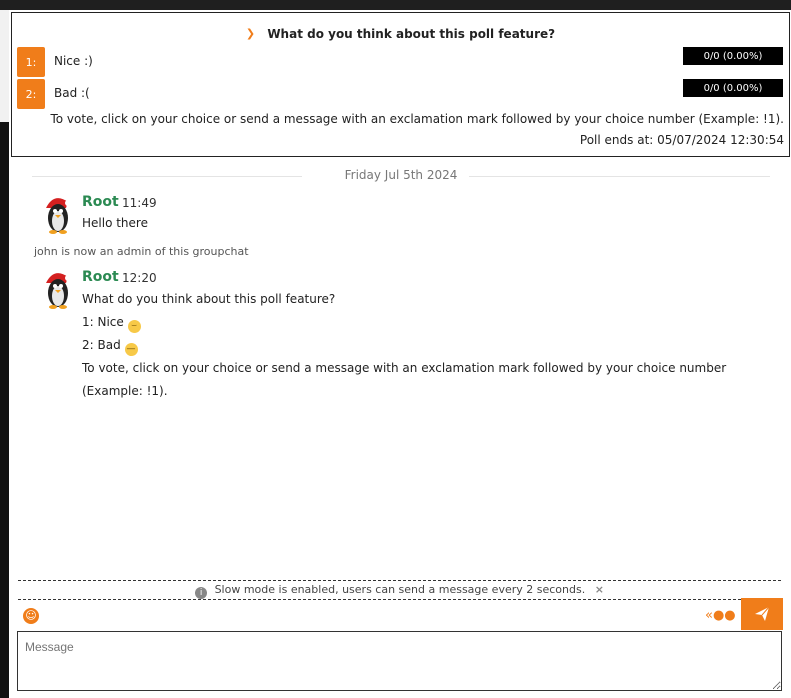 Image resolution: width=791 pixels, height=698 pixels. What do you see at coordinates (400, 62) in the screenshot?
I see `poll-choice-1: 1: Nice :) 0/0 (0.00%)` at bounding box center [400, 62].